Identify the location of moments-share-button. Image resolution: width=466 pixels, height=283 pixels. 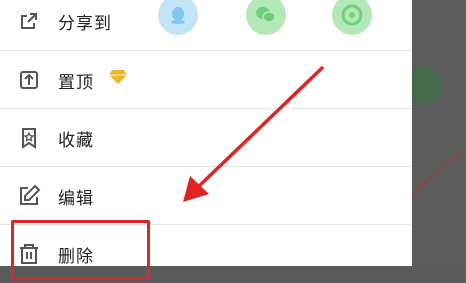
(352, 17).